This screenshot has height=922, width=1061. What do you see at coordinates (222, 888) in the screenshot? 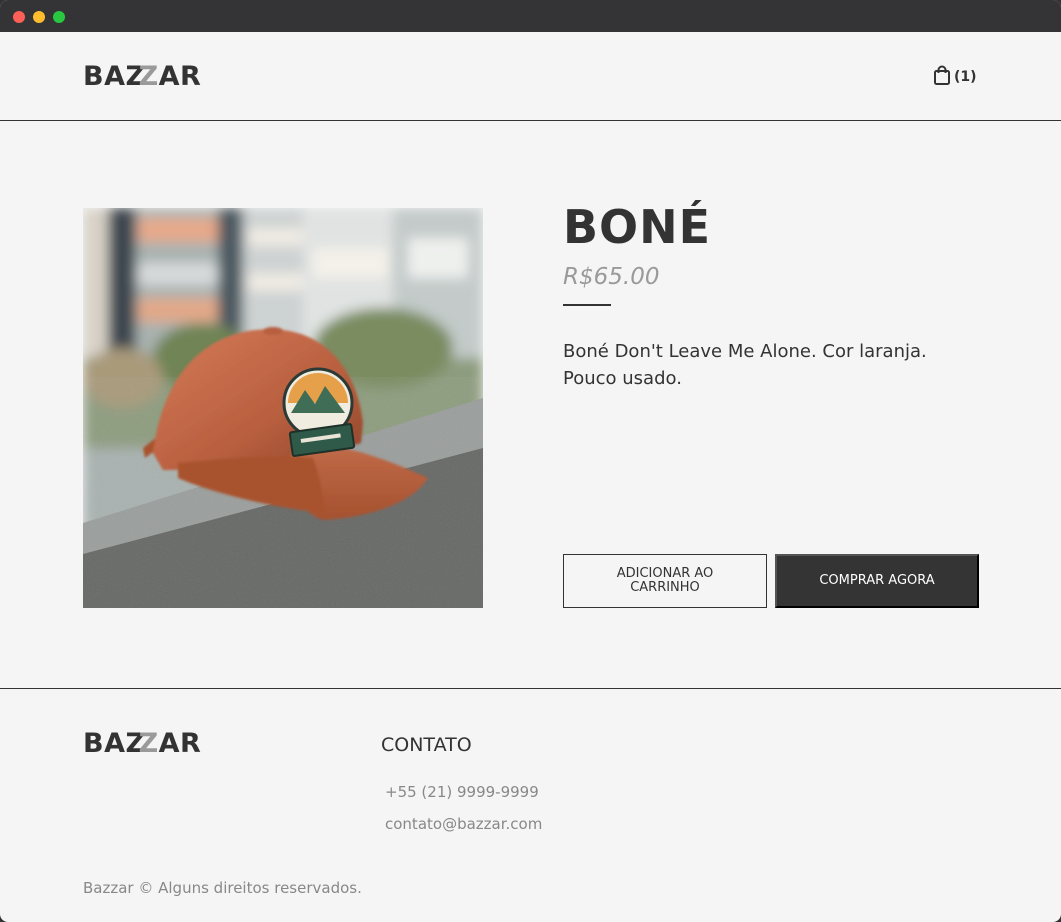
I see `copyright-text: Bazzar © Alguns direitos reservados.` at bounding box center [222, 888].